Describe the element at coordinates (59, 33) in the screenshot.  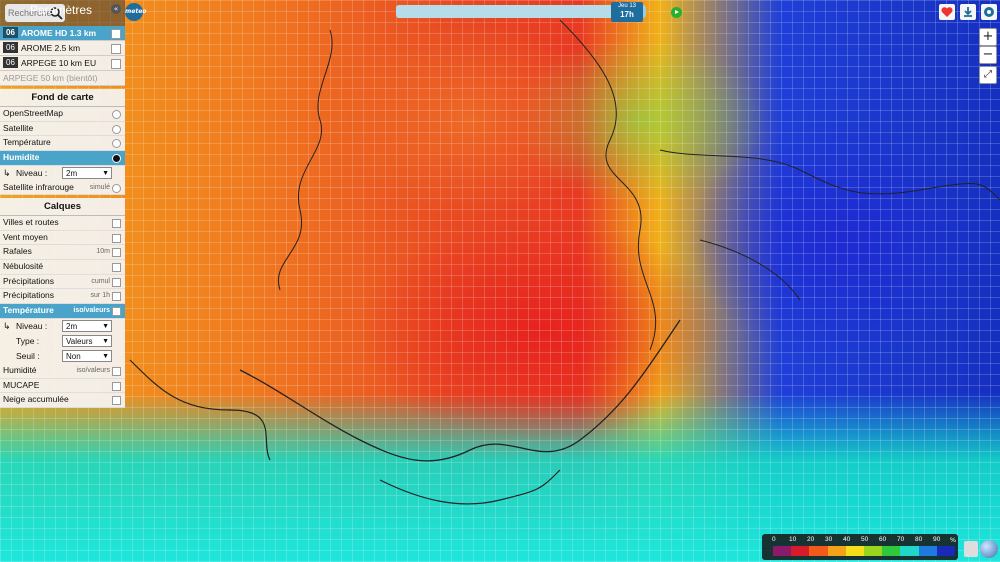
I see `model-label: AROME HD 1.3 km` at that location.